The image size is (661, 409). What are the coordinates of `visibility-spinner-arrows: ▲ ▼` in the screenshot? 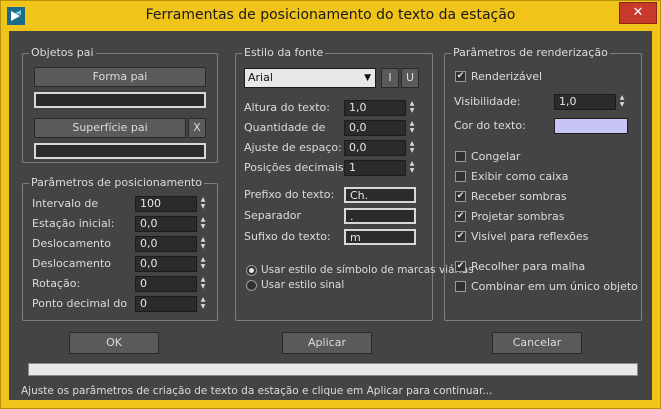 It's located at (622, 101).